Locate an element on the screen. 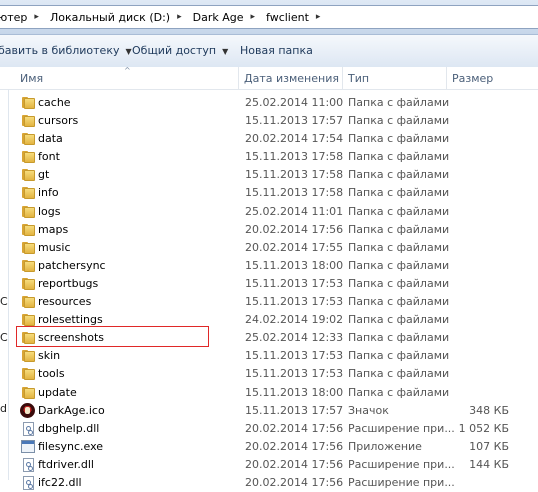 The width and height of the screenshot is (538, 492). file-name: DarkAge.ico is located at coordinates (71, 410).